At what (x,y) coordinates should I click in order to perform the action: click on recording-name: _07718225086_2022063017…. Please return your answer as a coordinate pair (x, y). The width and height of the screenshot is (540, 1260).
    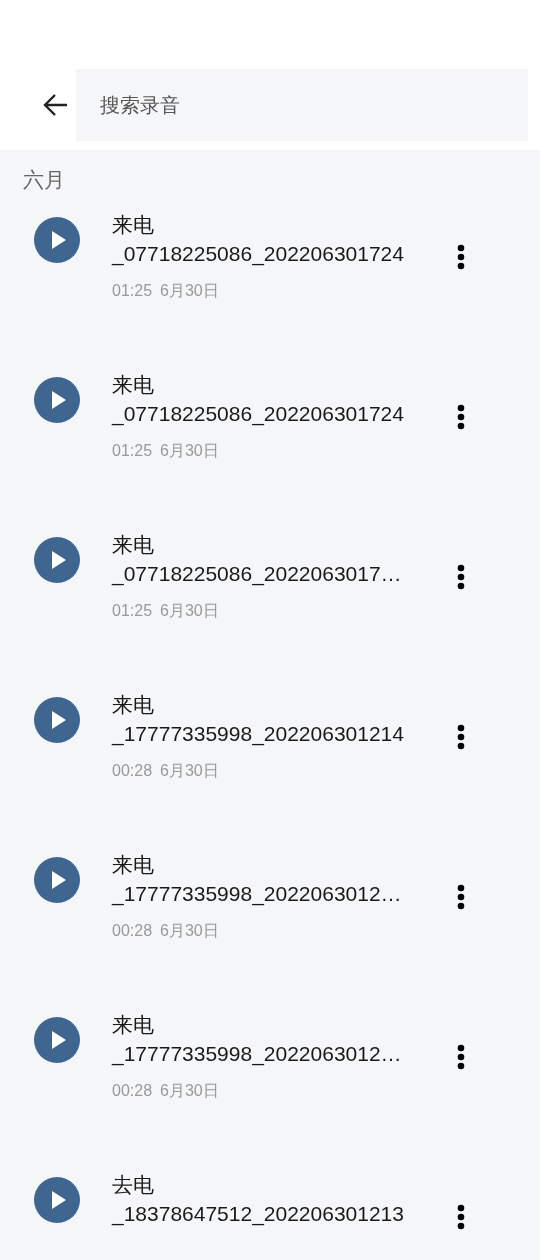
    Looking at the image, I should click on (257, 574).